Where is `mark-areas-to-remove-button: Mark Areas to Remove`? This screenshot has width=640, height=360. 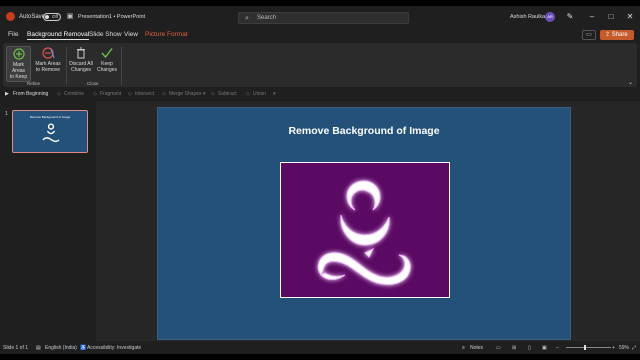 mark-areas-to-remove-button: Mark Areas to Remove is located at coordinates (48, 64).